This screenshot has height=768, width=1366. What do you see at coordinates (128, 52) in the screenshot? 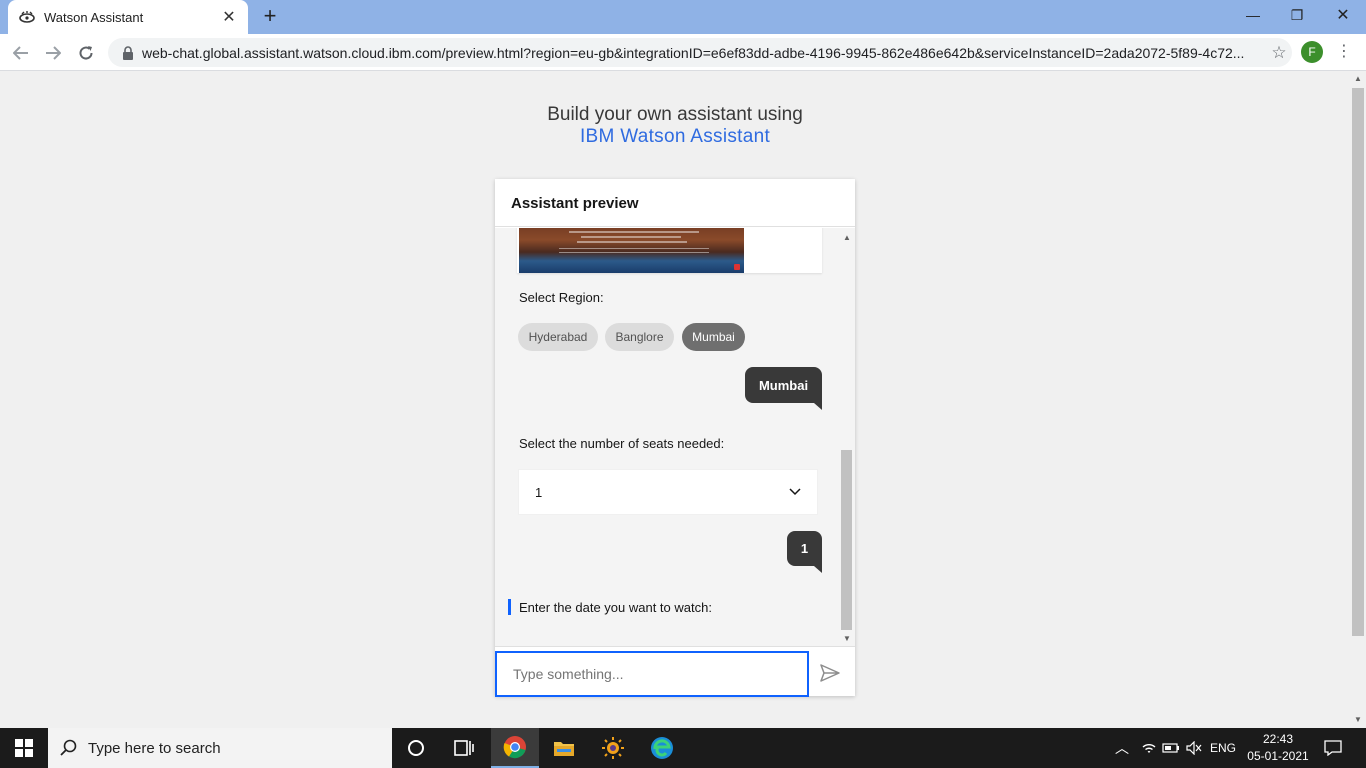
I see `lock-icon` at bounding box center [128, 52].